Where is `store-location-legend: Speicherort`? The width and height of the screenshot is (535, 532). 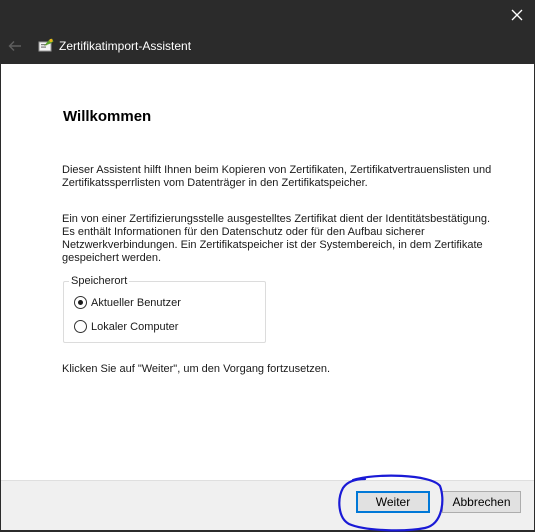
store-location-legend: Speicherort is located at coordinates (99, 281).